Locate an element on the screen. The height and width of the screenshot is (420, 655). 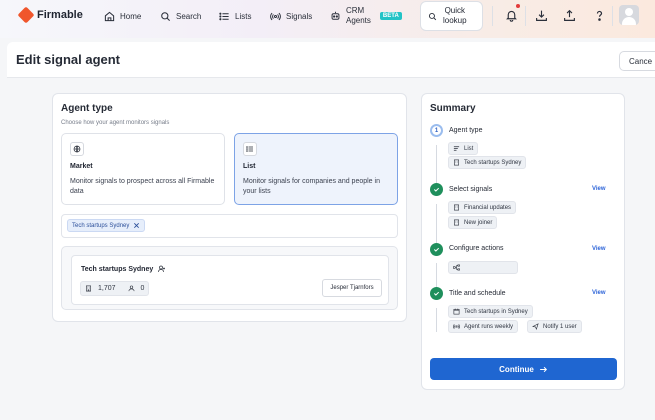
list-selector-field: Tech startups Sydney is located at coordinates (229, 226).